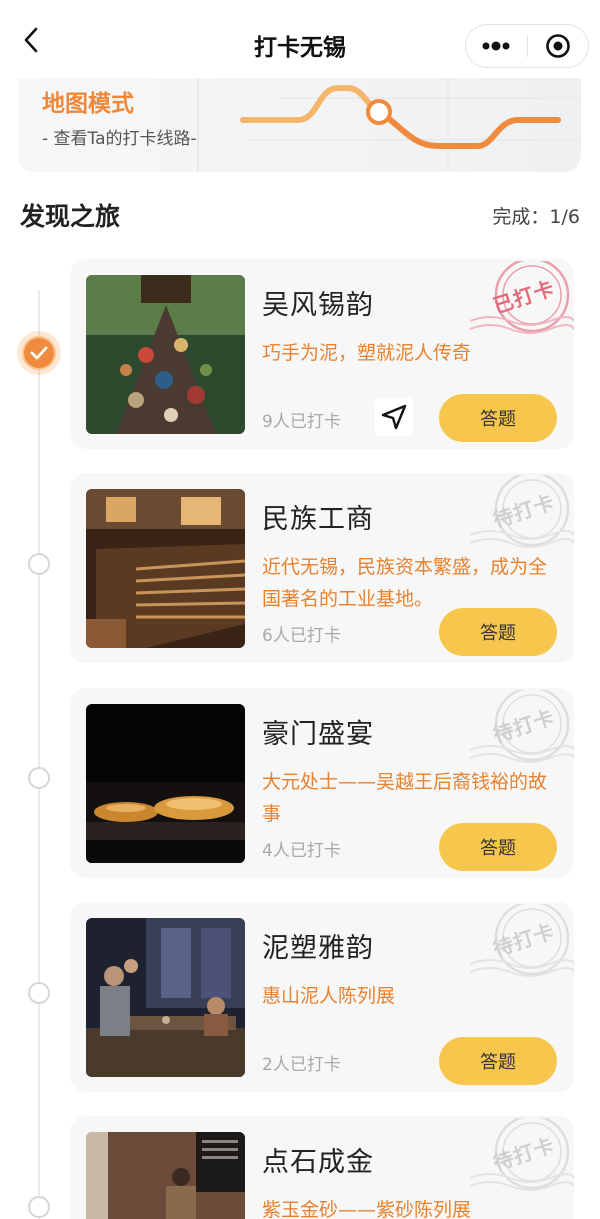  Describe the element at coordinates (301, 636) in the screenshot. I see `card-checkin-count: 6人已打卡` at that location.